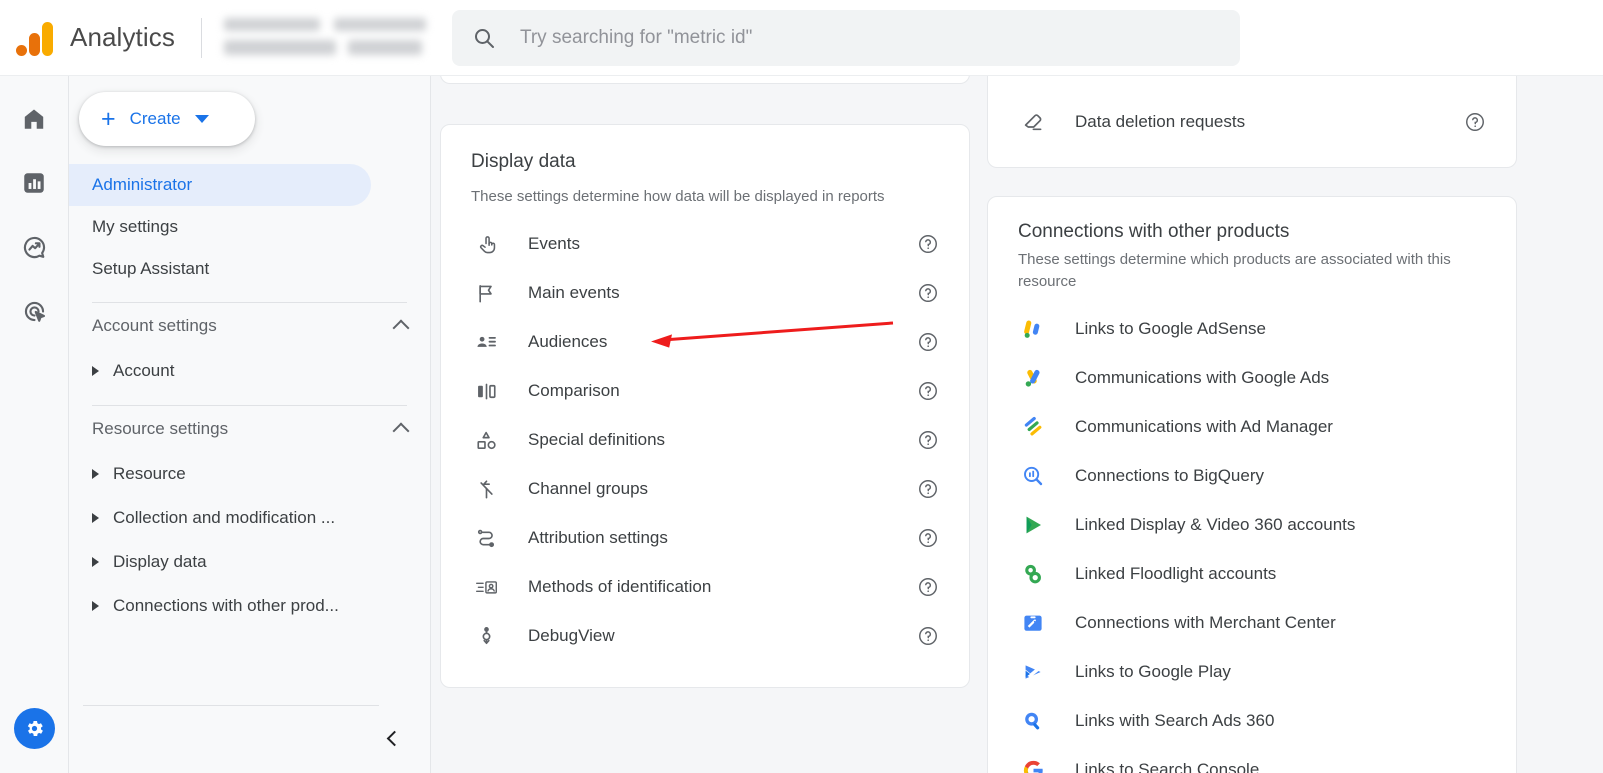 The width and height of the screenshot is (1603, 773). I want to click on merge-arrows-icon, so click(486, 489).